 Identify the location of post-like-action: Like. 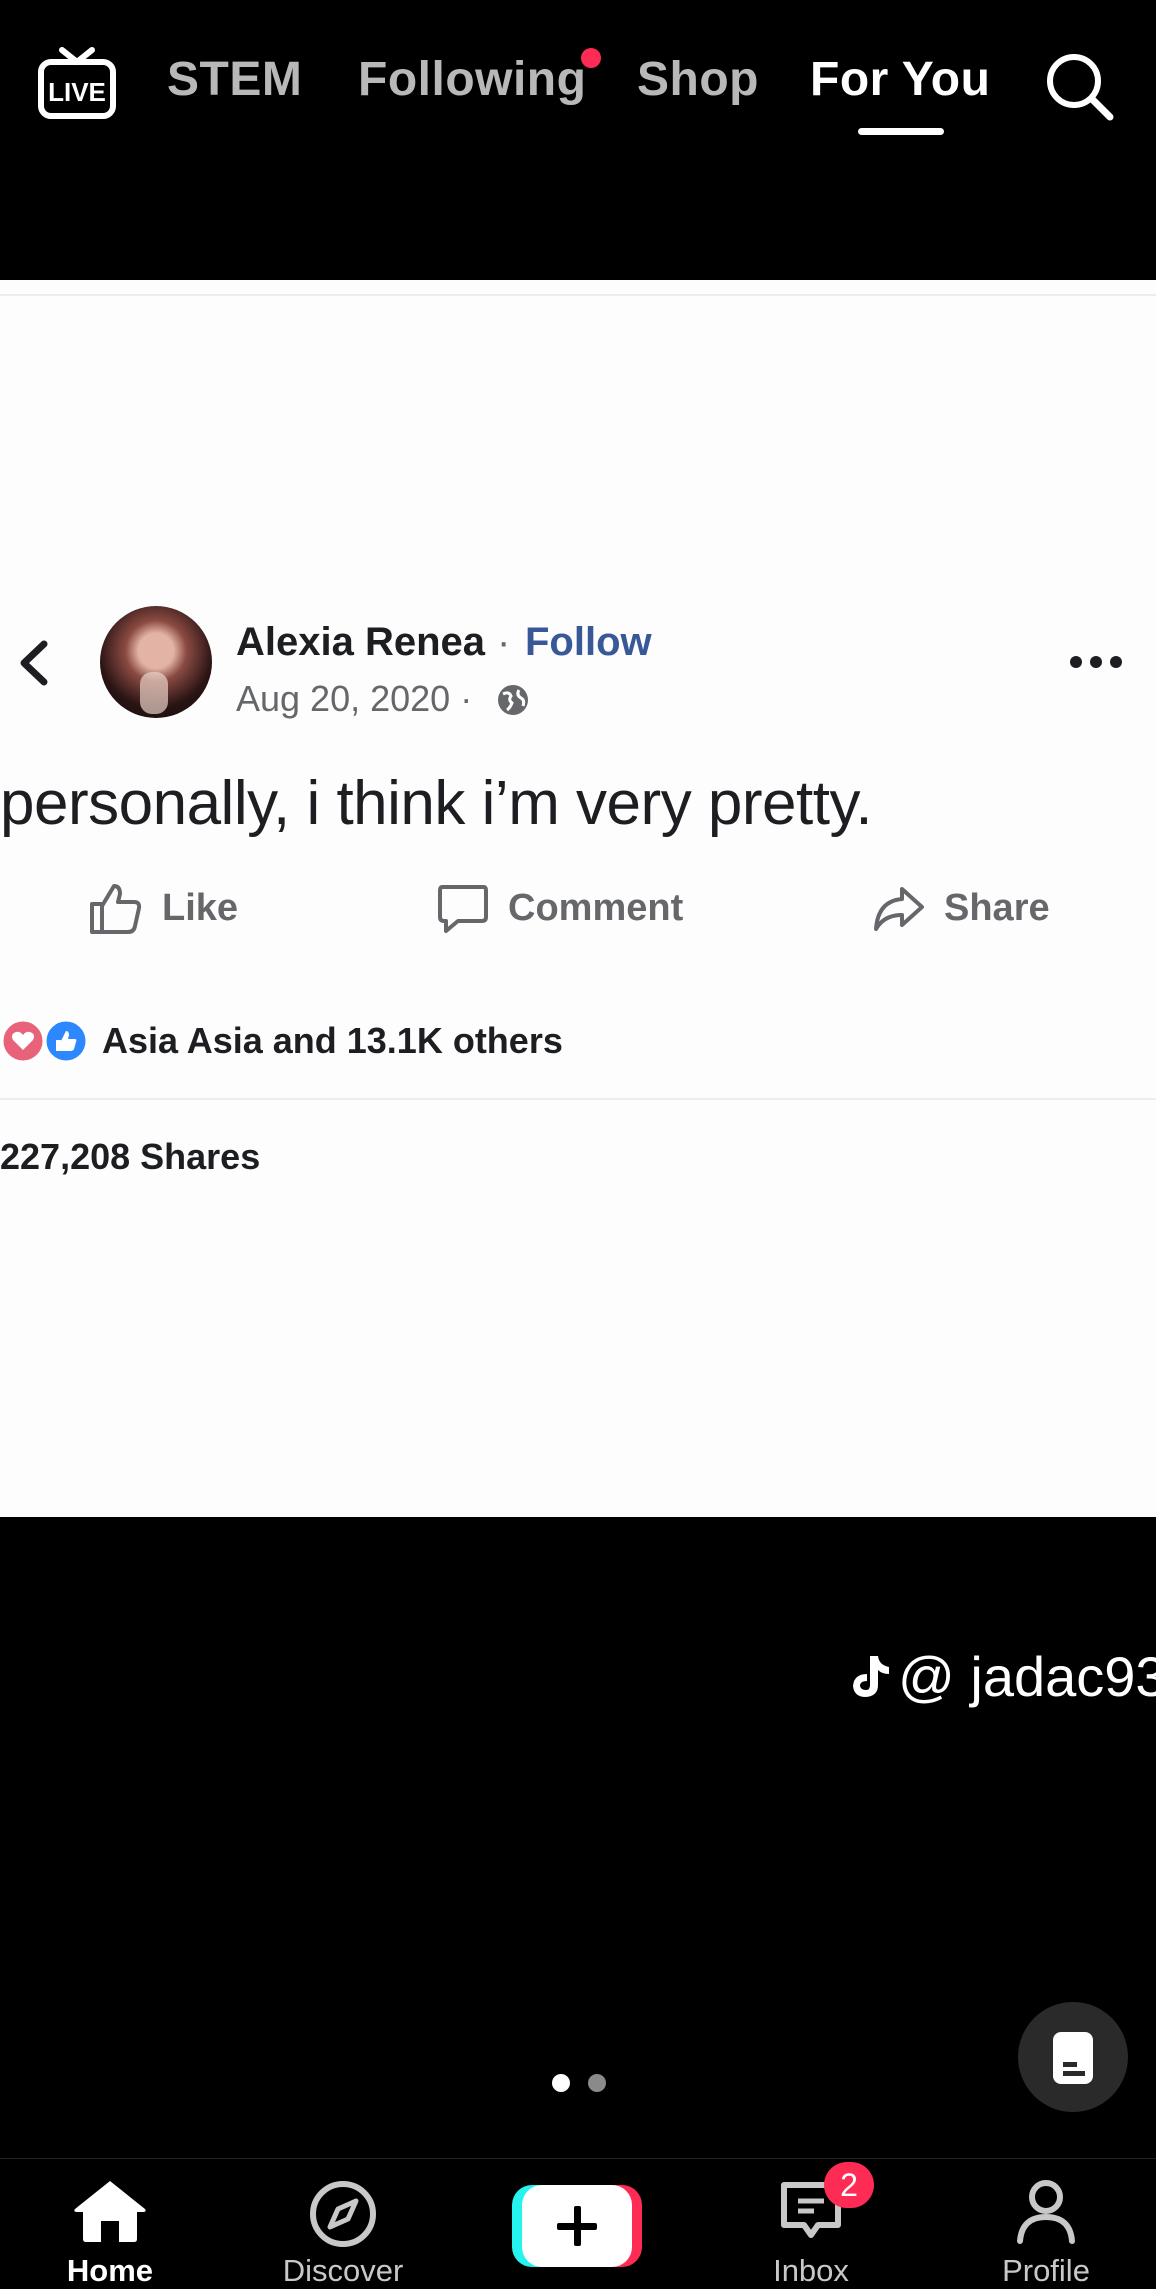
(163, 908).